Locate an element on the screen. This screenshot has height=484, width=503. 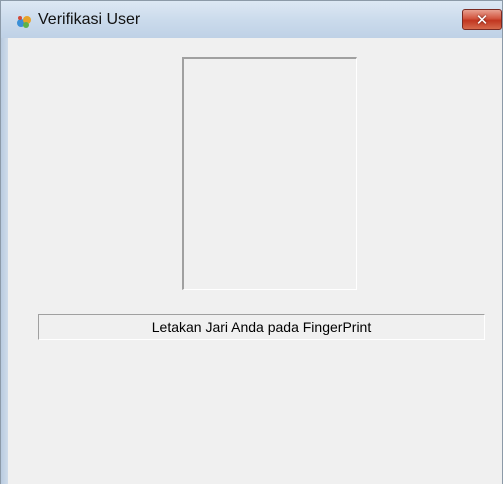
title-bar: Verifikasi User ✕ is located at coordinates (251, 19).